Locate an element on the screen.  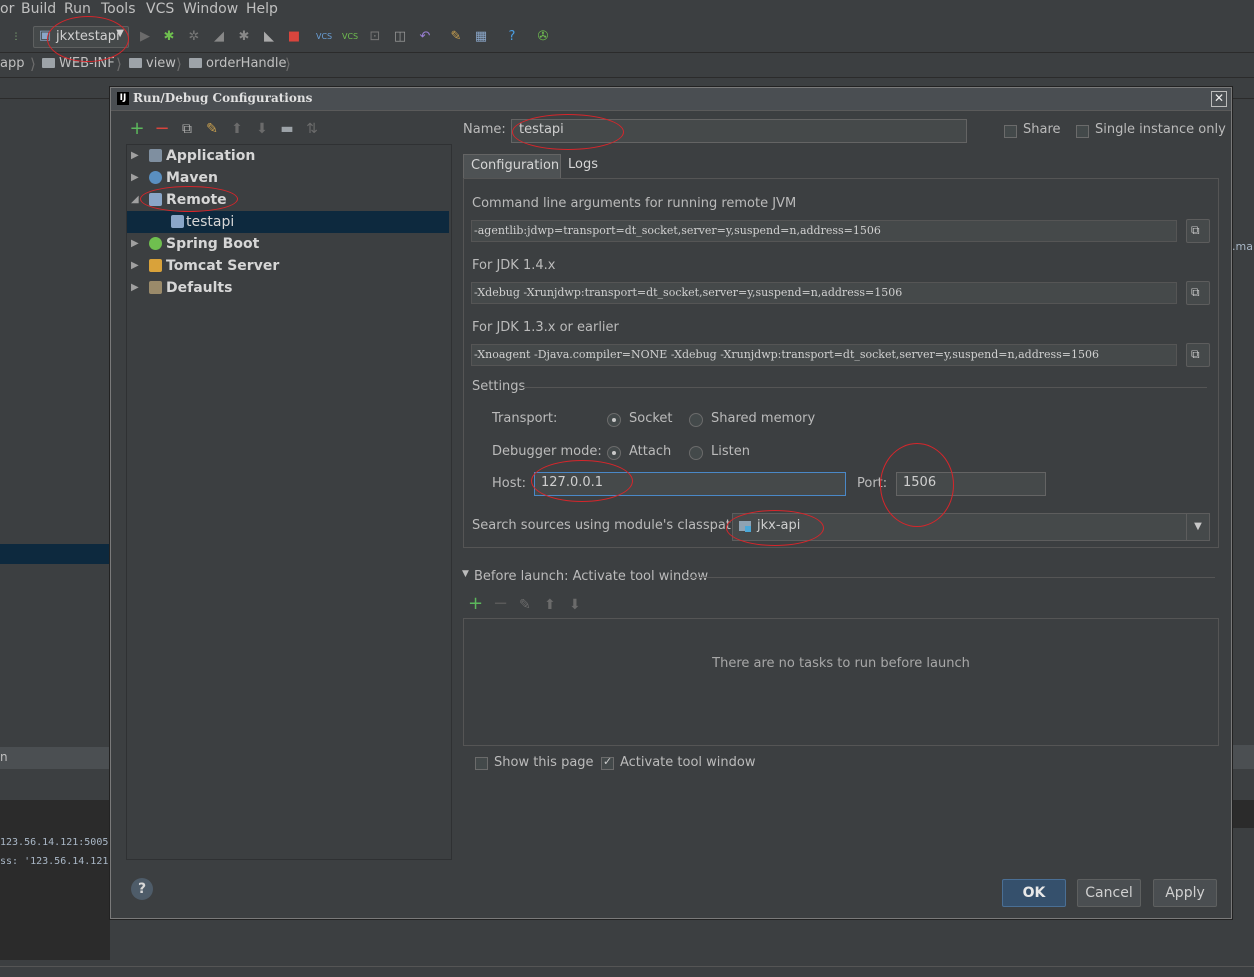
tab-label: Logs is located at coordinates (583, 164).